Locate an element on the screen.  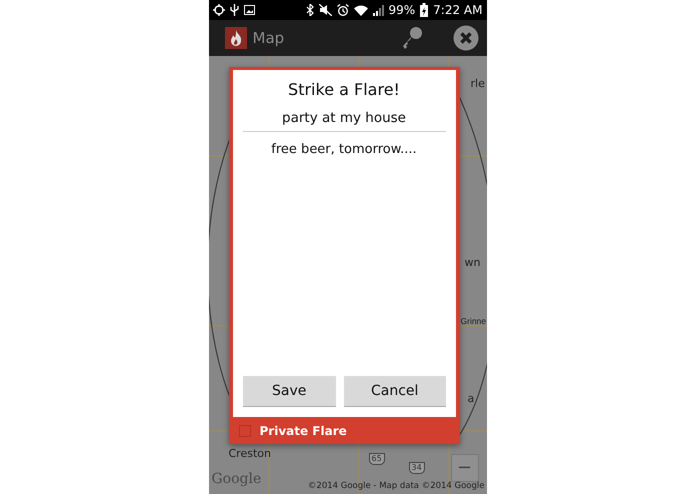
battery-icon is located at coordinates (424, 10).